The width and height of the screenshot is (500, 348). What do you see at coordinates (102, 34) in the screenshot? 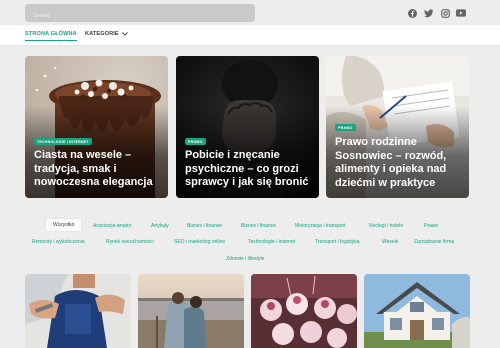
I see `nav-categories-label: KATEGORIE` at bounding box center [102, 34].